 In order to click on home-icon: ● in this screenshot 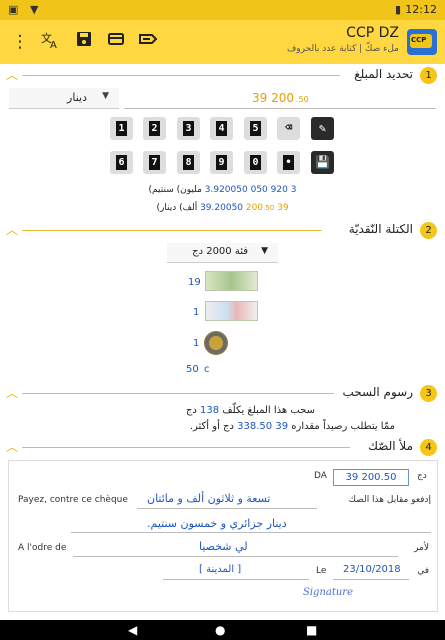, I will do `click(220, 630)`.